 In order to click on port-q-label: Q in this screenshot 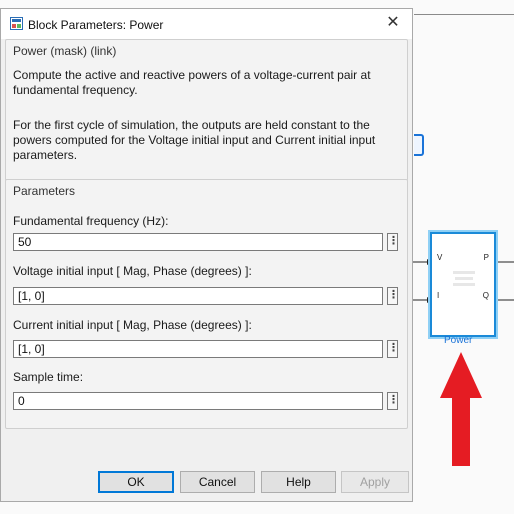, I will do `click(485, 295)`.